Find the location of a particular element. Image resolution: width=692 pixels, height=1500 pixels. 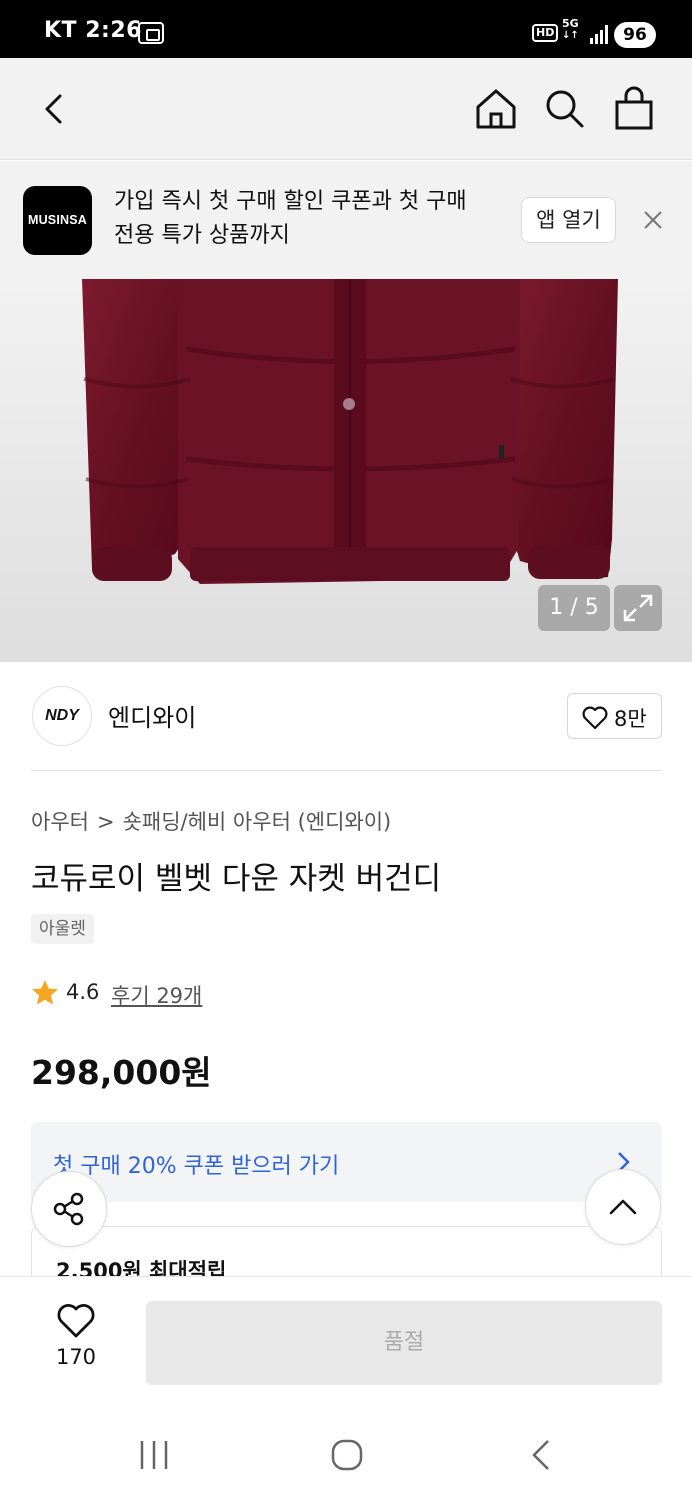

brand-like-count: 8만 is located at coordinates (630, 719).